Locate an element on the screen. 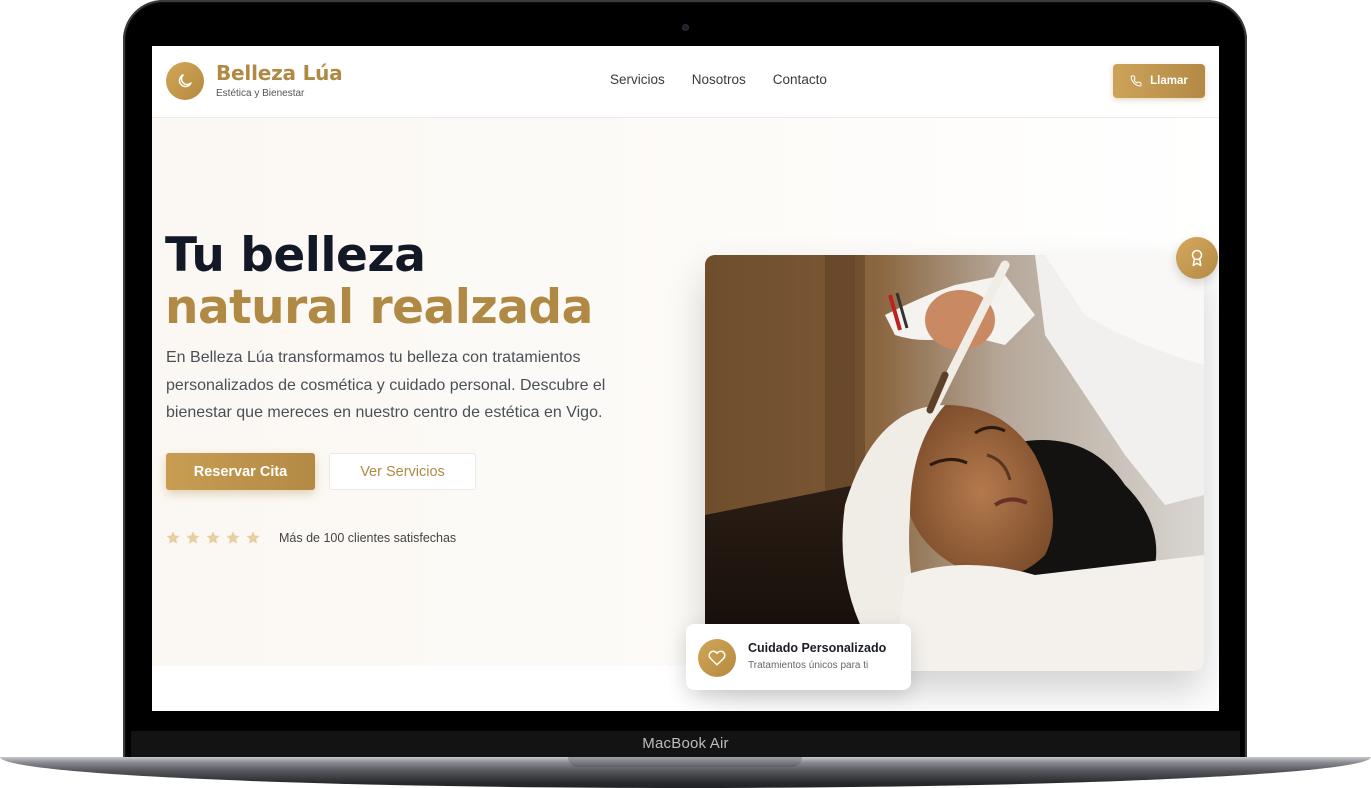  feature-card-icon is located at coordinates (717, 658).